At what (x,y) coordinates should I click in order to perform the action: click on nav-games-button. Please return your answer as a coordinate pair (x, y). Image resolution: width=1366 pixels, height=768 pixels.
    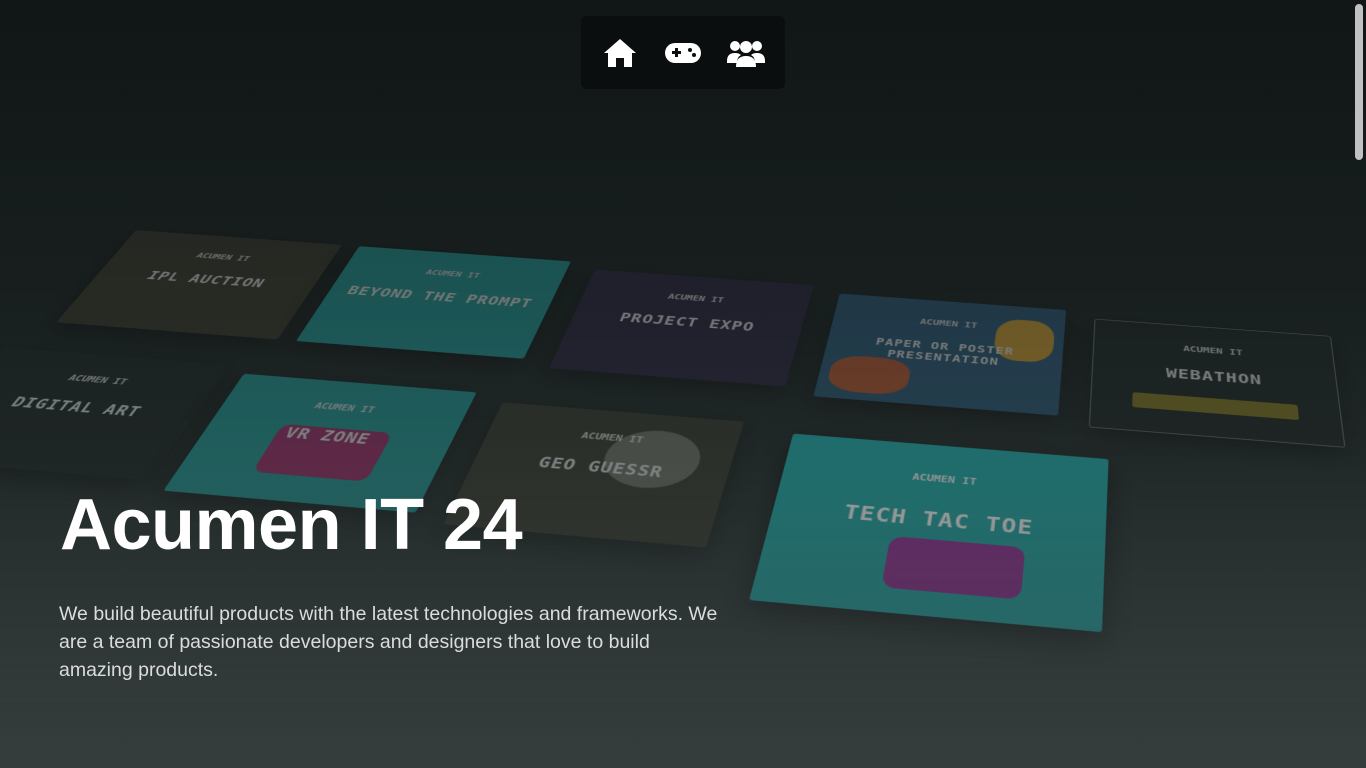
    Looking at the image, I should click on (683, 53).